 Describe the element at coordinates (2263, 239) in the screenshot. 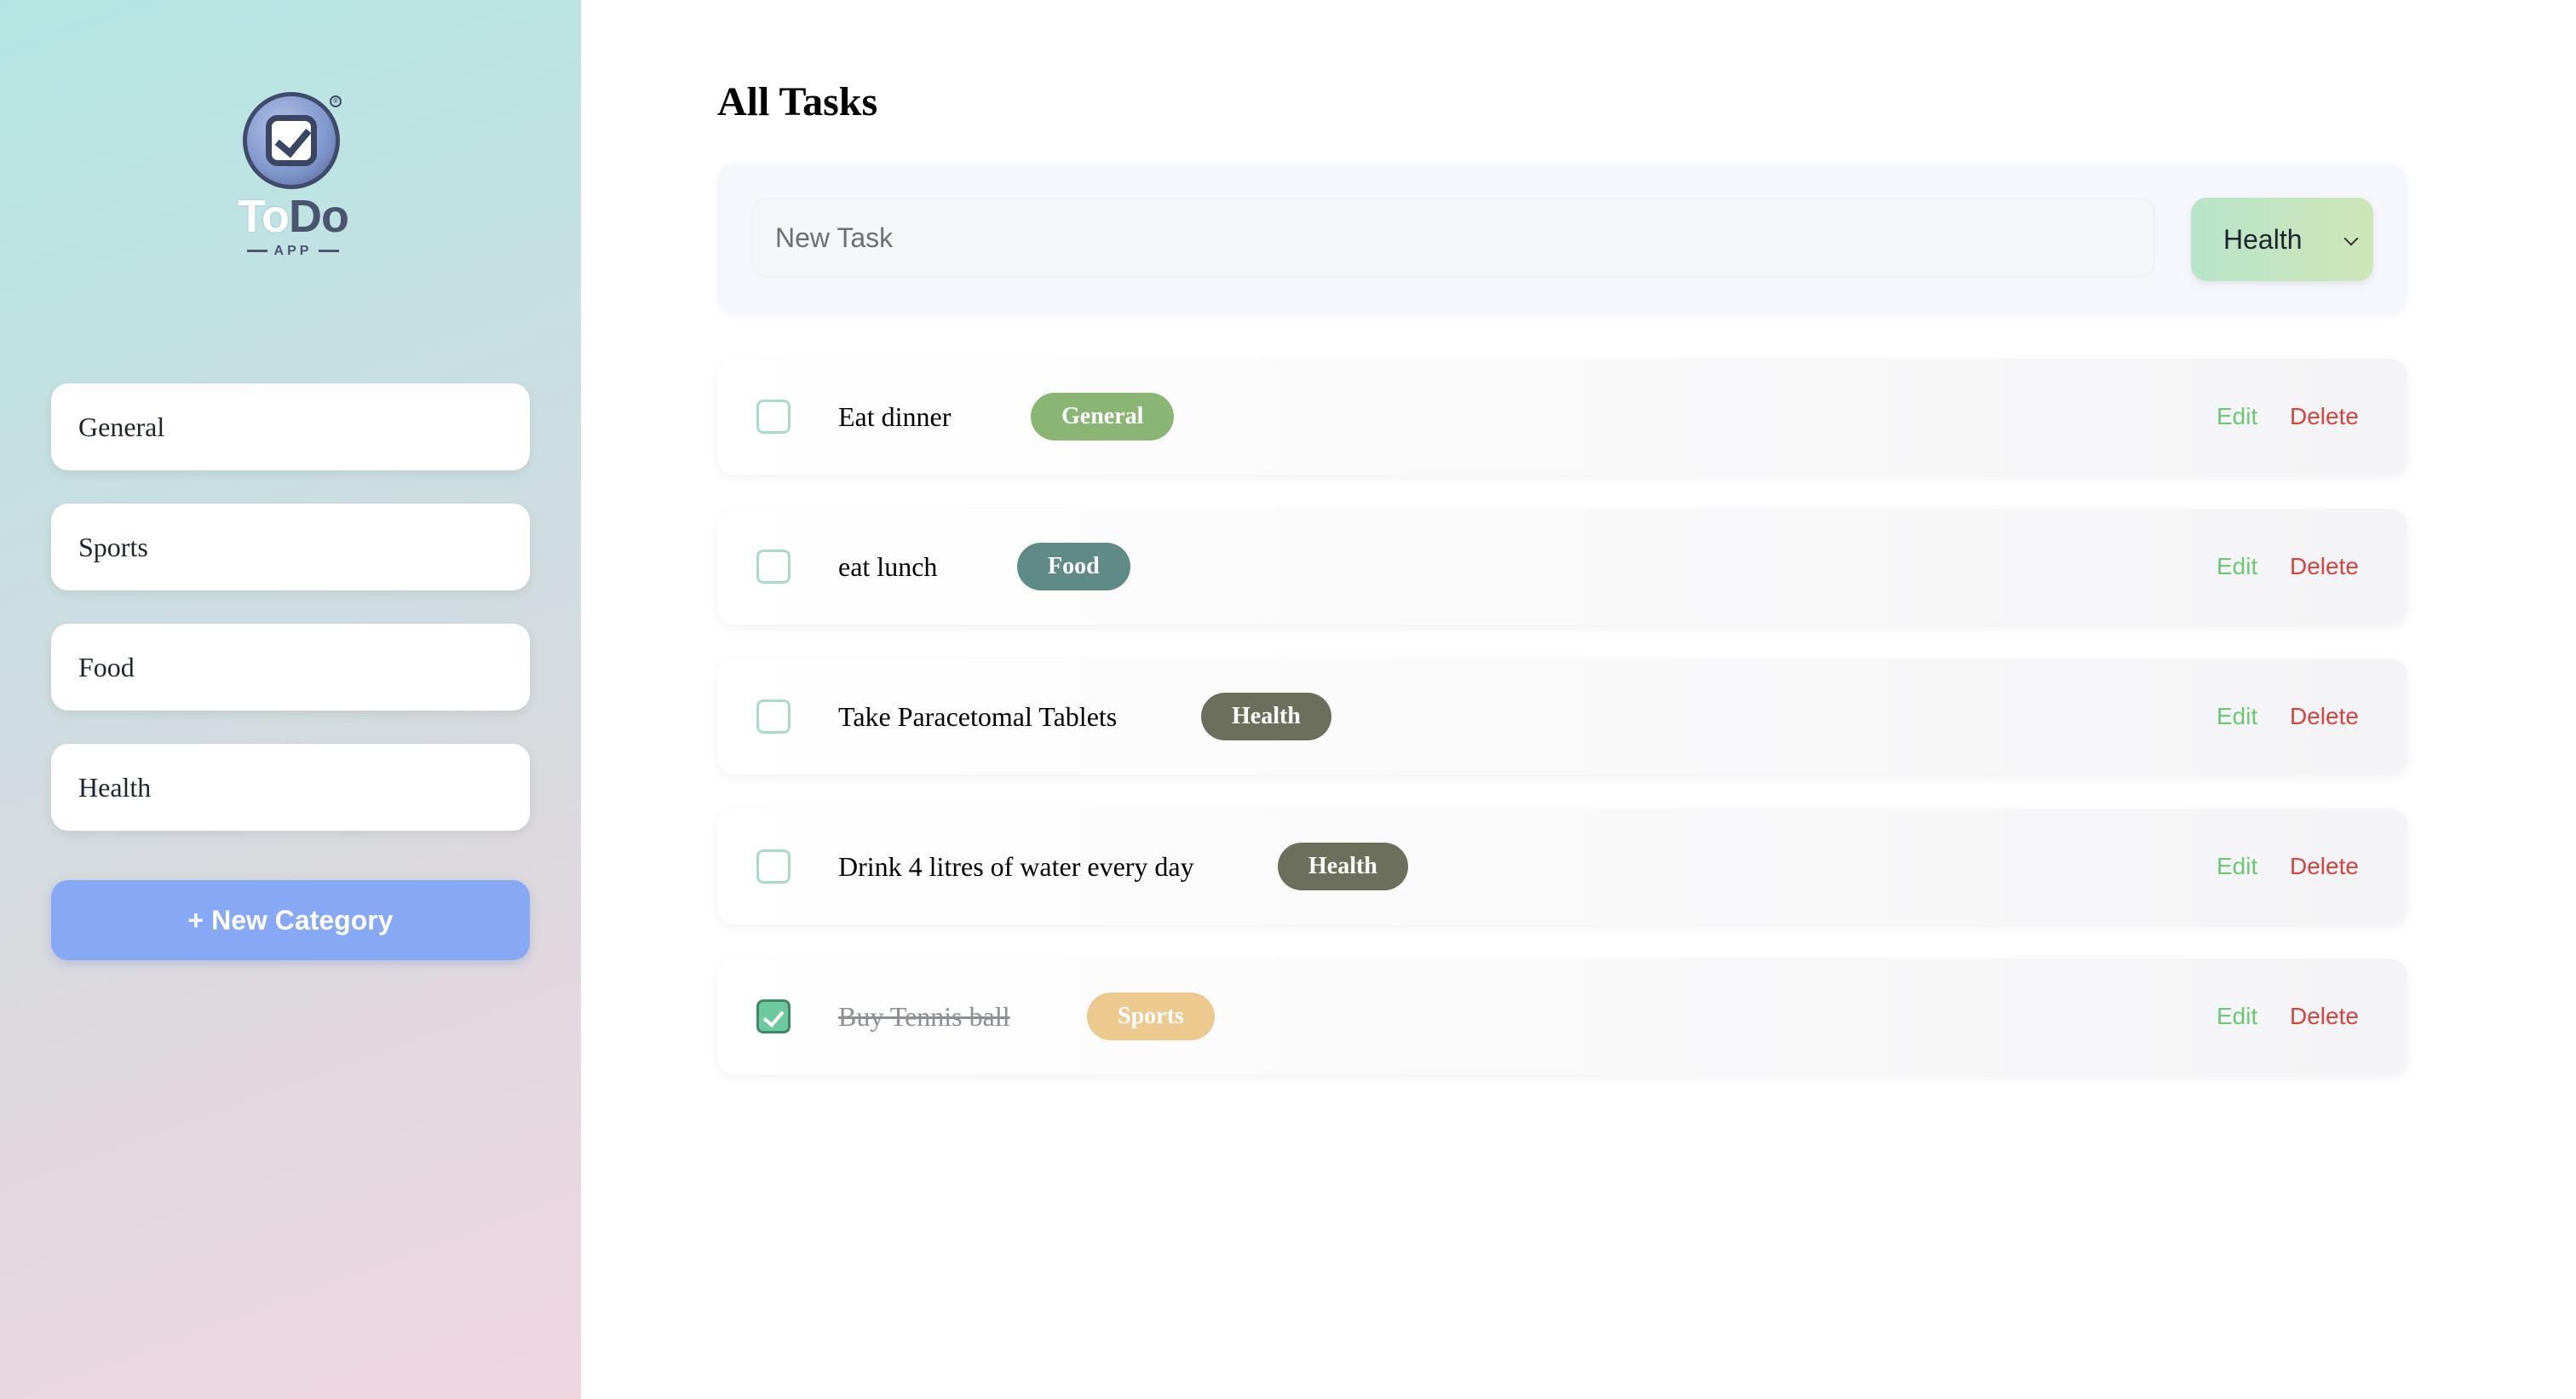

I see `category-select-value: Health` at that location.